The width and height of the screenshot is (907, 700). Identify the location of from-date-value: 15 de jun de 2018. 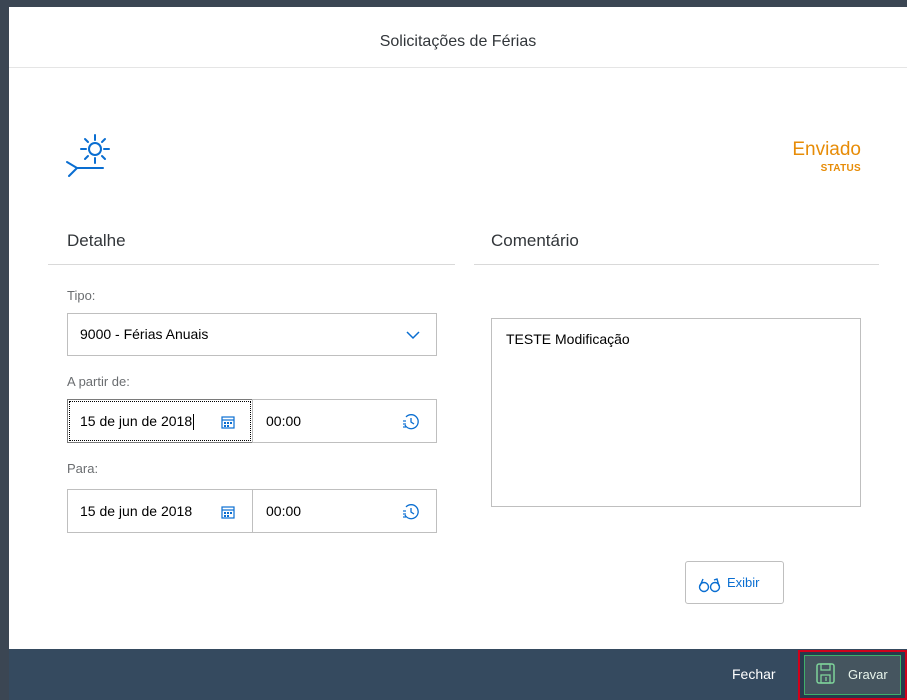
(136, 421).